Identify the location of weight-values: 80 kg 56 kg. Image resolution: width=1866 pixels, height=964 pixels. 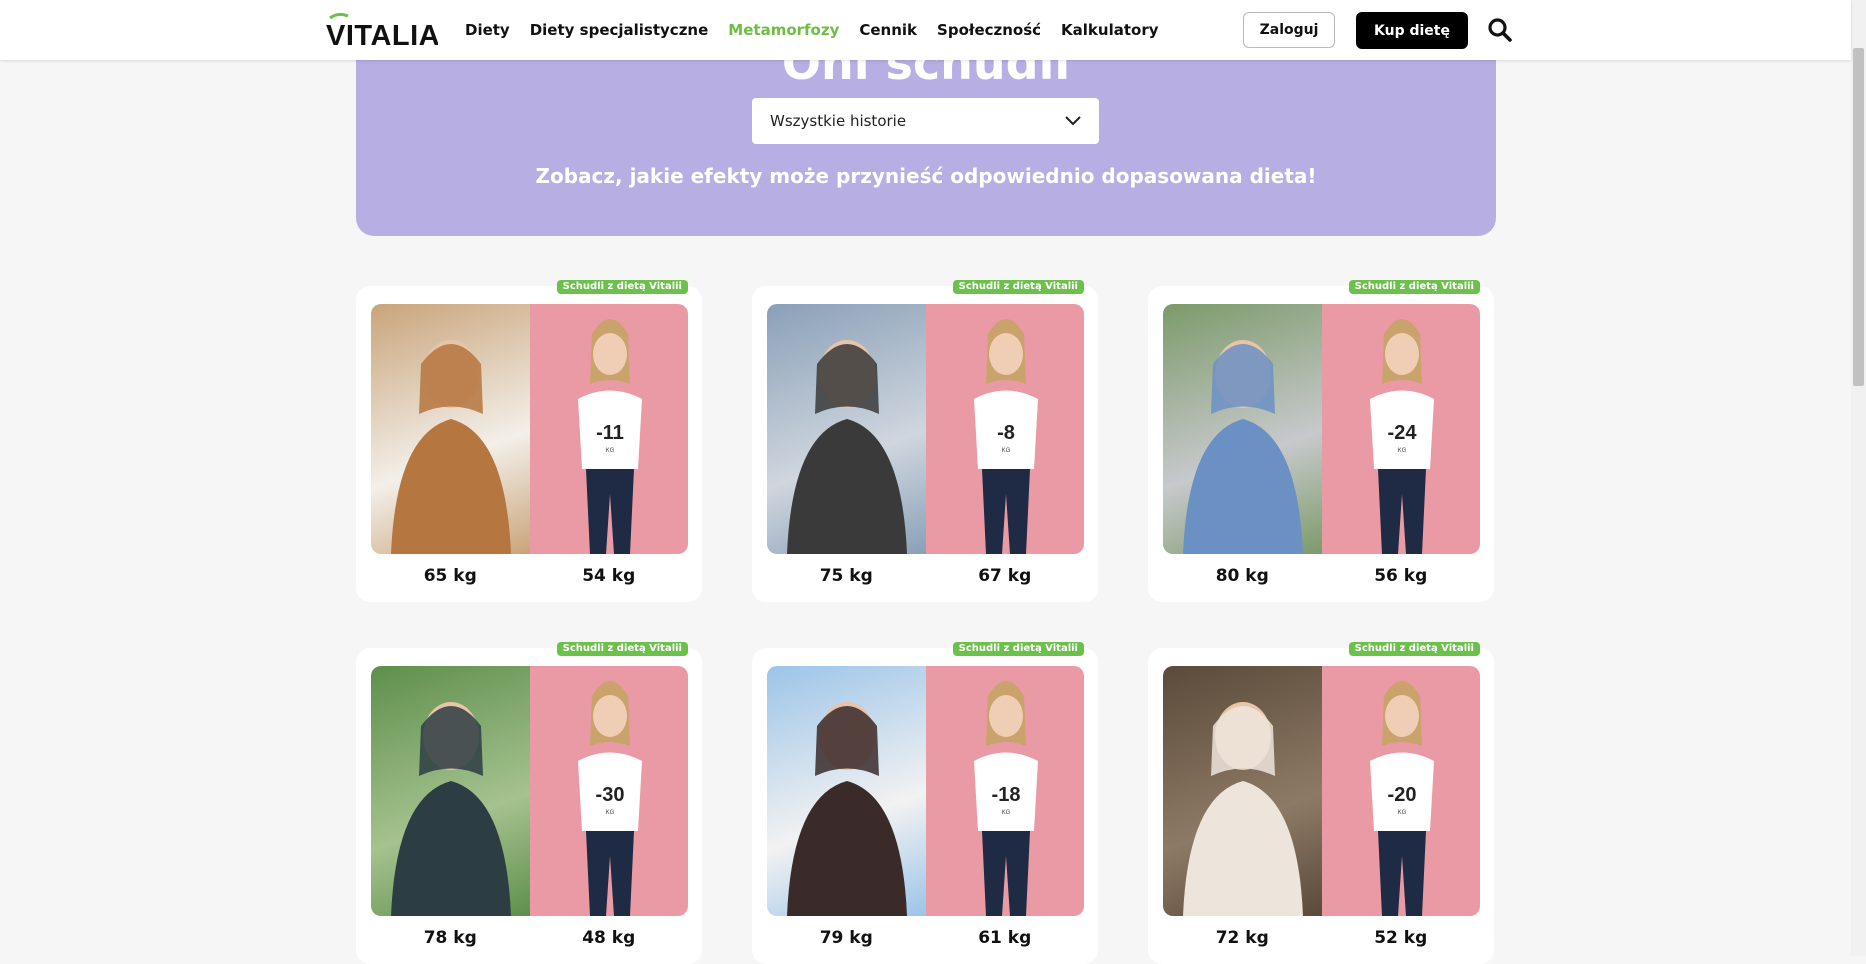
(1321, 576).